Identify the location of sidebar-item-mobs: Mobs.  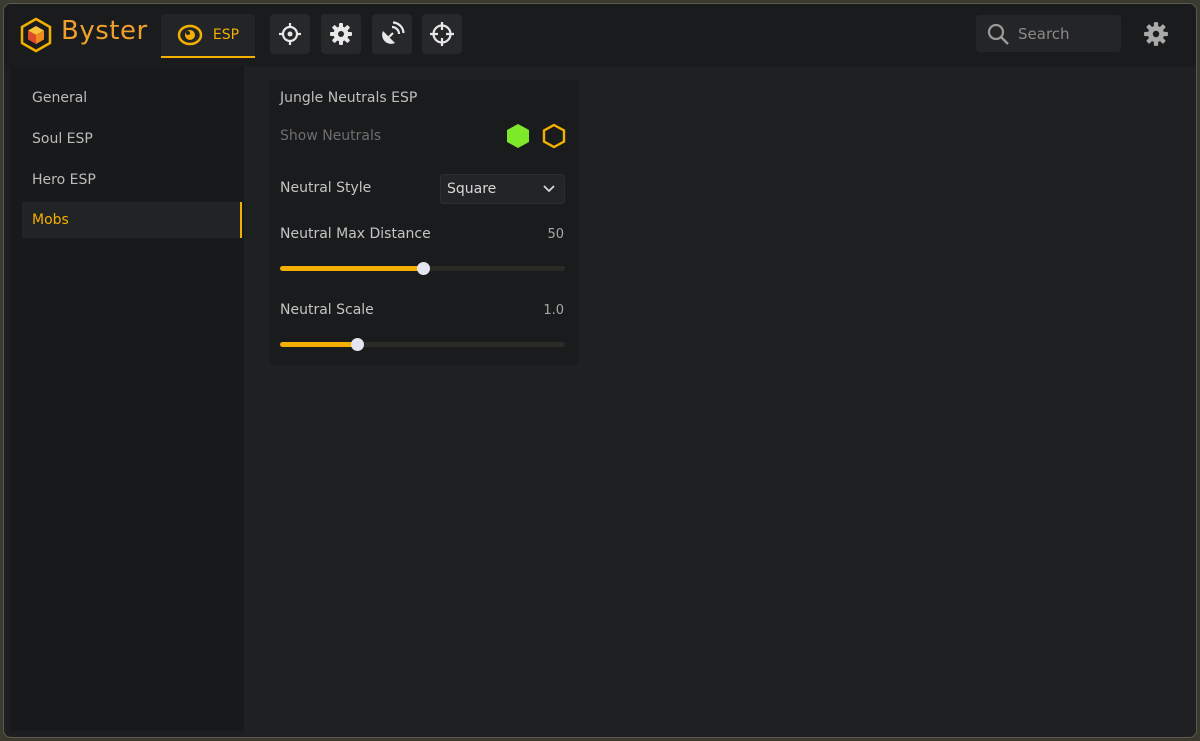
(132, 220).